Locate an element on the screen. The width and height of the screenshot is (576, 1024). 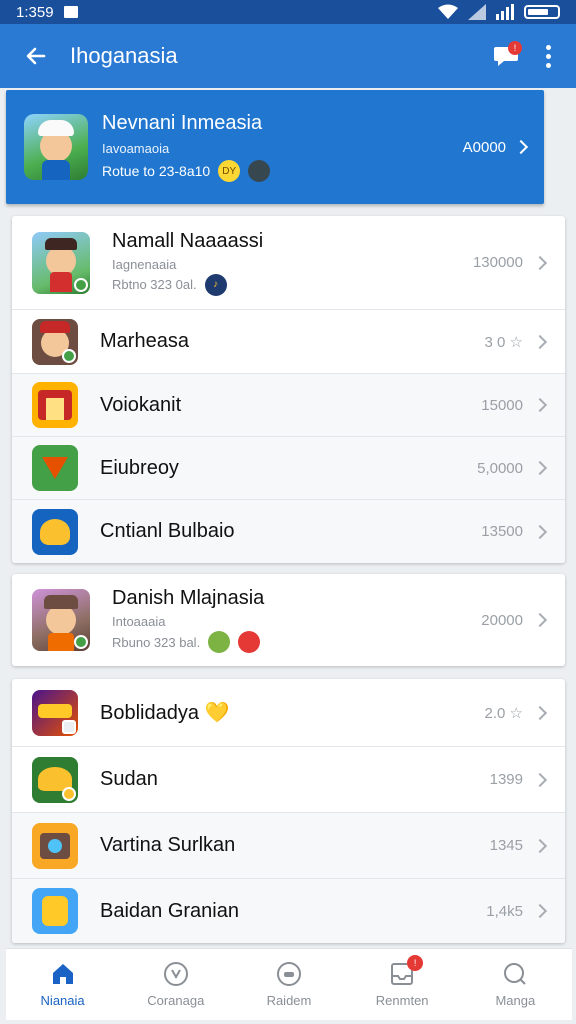
bottom-navigation: Nianaia Coranaga Raidem ! Renmten Manga is located at coordinates (289, 984).